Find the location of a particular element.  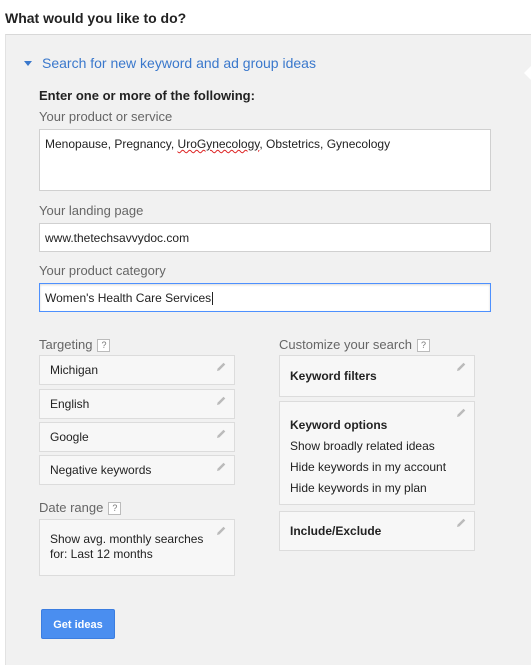

keyword-options-title: Keyword options is located at coordinates (339, 425).